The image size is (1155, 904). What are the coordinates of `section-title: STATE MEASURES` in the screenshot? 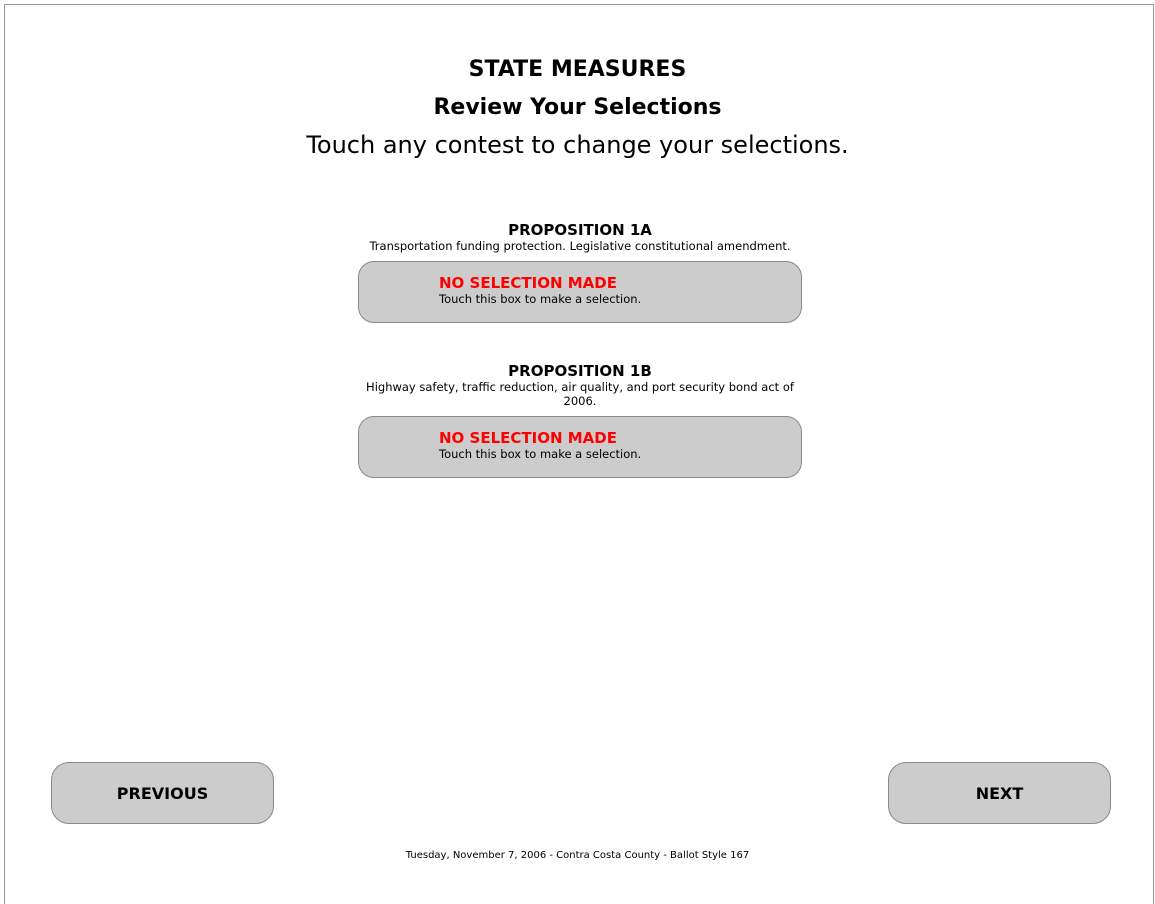 It's located at (577, 69).